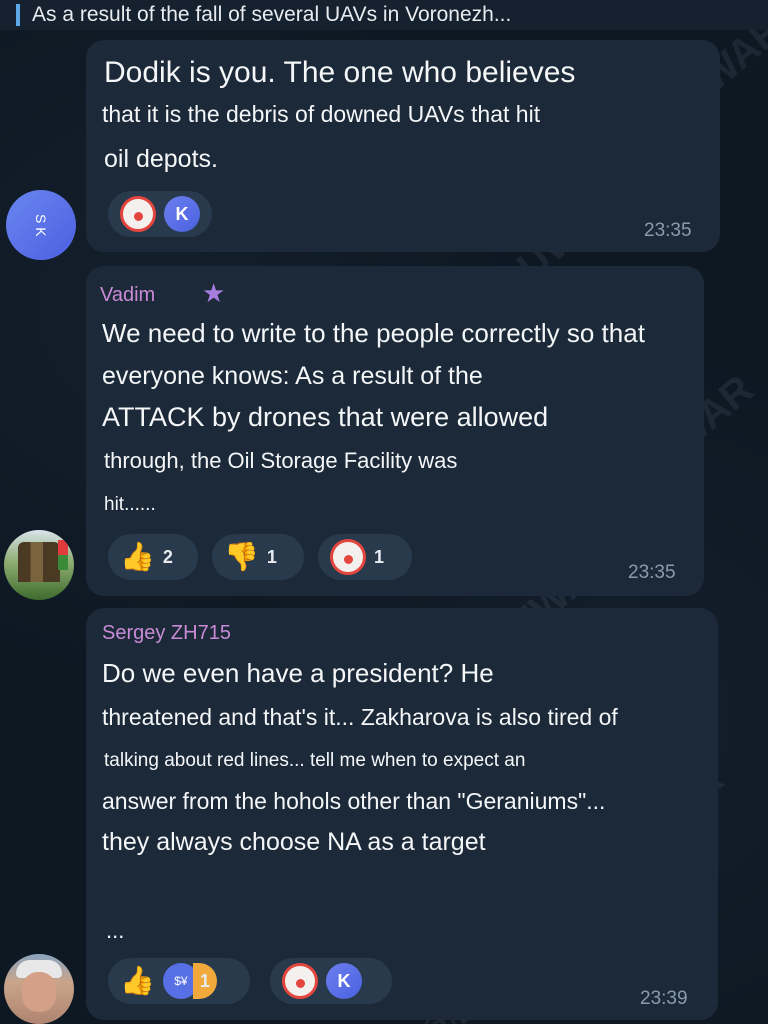 This screenshot has width=768, height=1024. I want to click on avatar-initials: S K, so click(41, 225).